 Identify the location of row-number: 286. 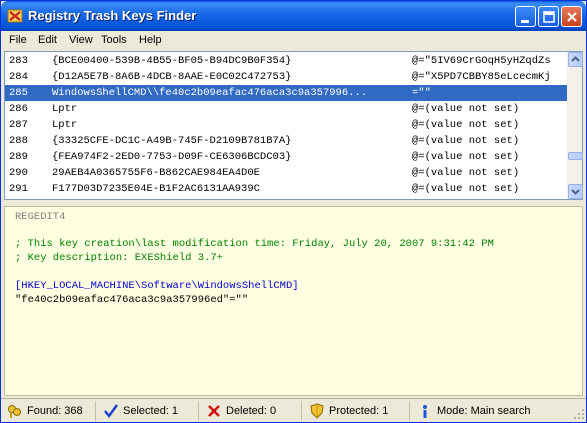
(18, 109).